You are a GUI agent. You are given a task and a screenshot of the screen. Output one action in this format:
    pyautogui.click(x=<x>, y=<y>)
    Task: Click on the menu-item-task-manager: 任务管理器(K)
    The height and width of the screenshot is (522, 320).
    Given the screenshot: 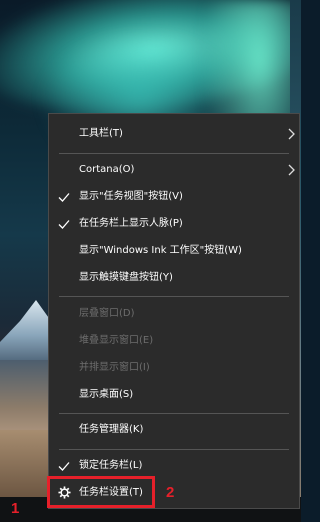 What is the action you would take?
    pyautogui.click(x=174, y=430)
    